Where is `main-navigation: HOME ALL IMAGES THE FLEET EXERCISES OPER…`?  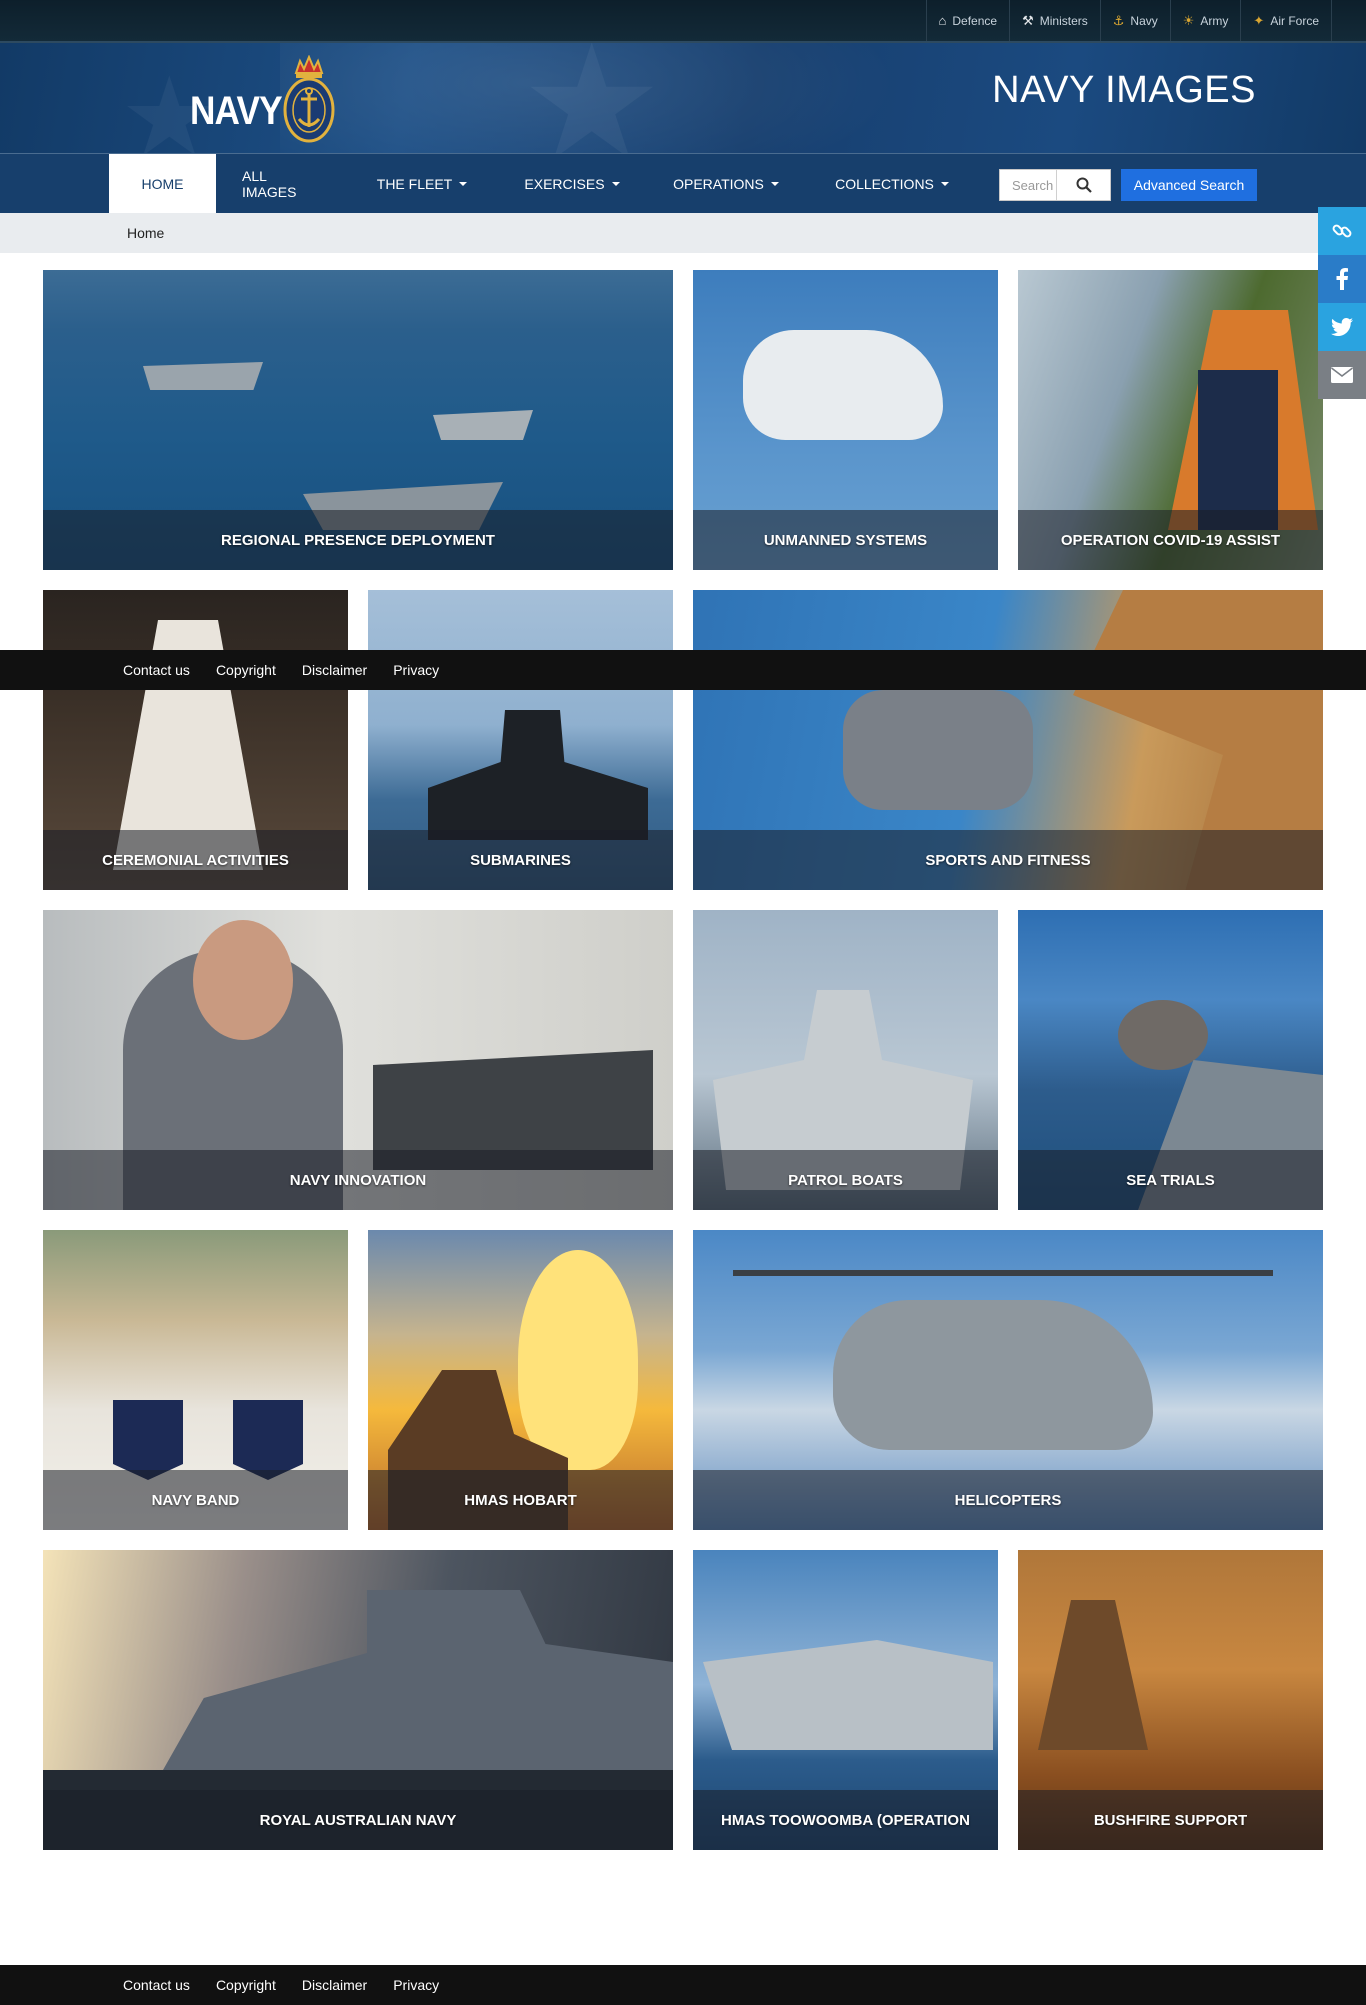
main-navigation: HOME ALL IMAGES THE FLEET EXERCISES OPER… is located at coordinates (683, 183).